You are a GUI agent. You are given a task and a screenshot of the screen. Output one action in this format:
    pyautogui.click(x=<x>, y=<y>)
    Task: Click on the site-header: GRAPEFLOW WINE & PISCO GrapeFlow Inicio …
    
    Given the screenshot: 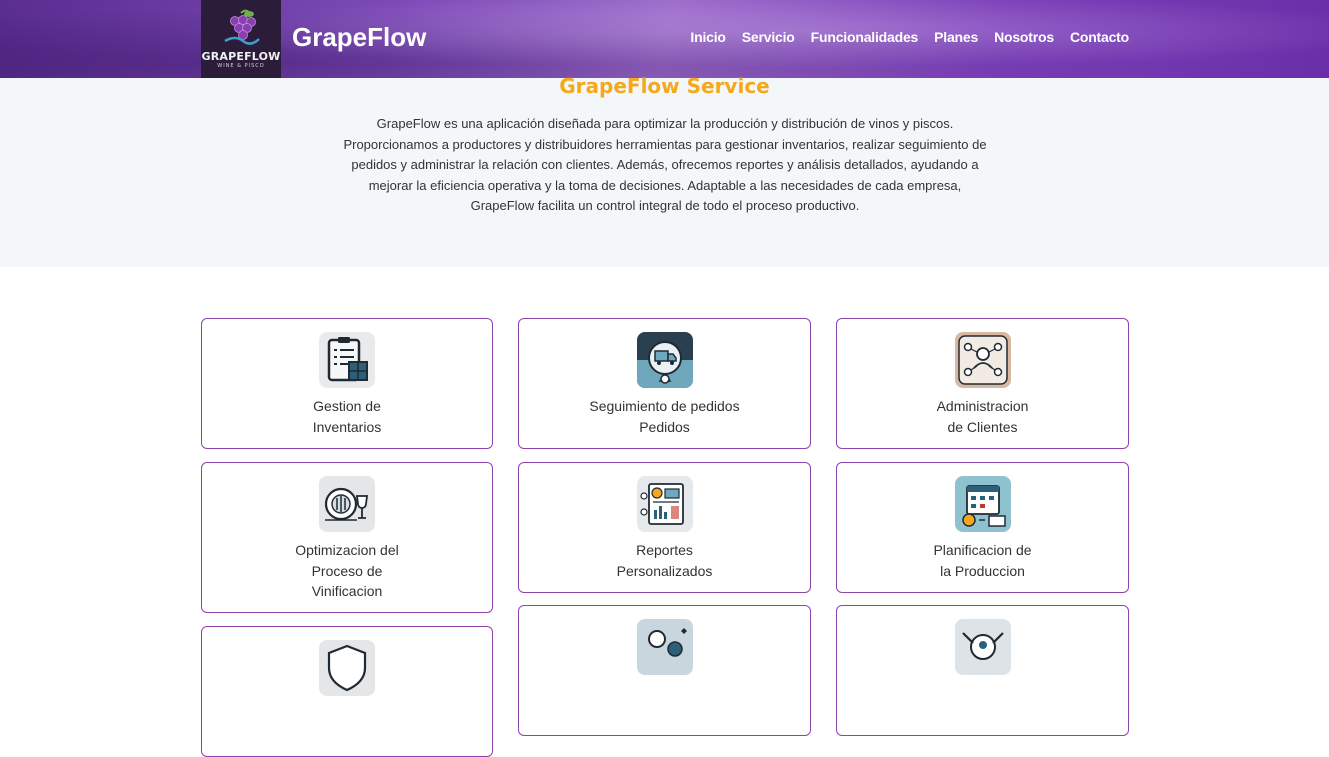 What is the action you would take?
    pyautogui.click(x=664, y=39)
    